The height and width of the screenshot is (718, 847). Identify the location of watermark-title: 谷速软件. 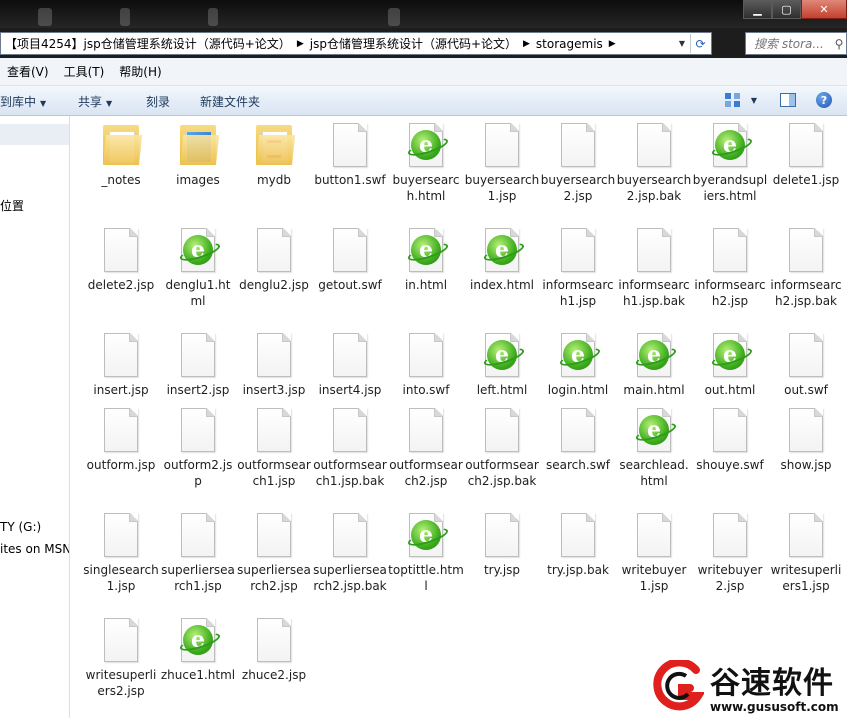
(772, 683).